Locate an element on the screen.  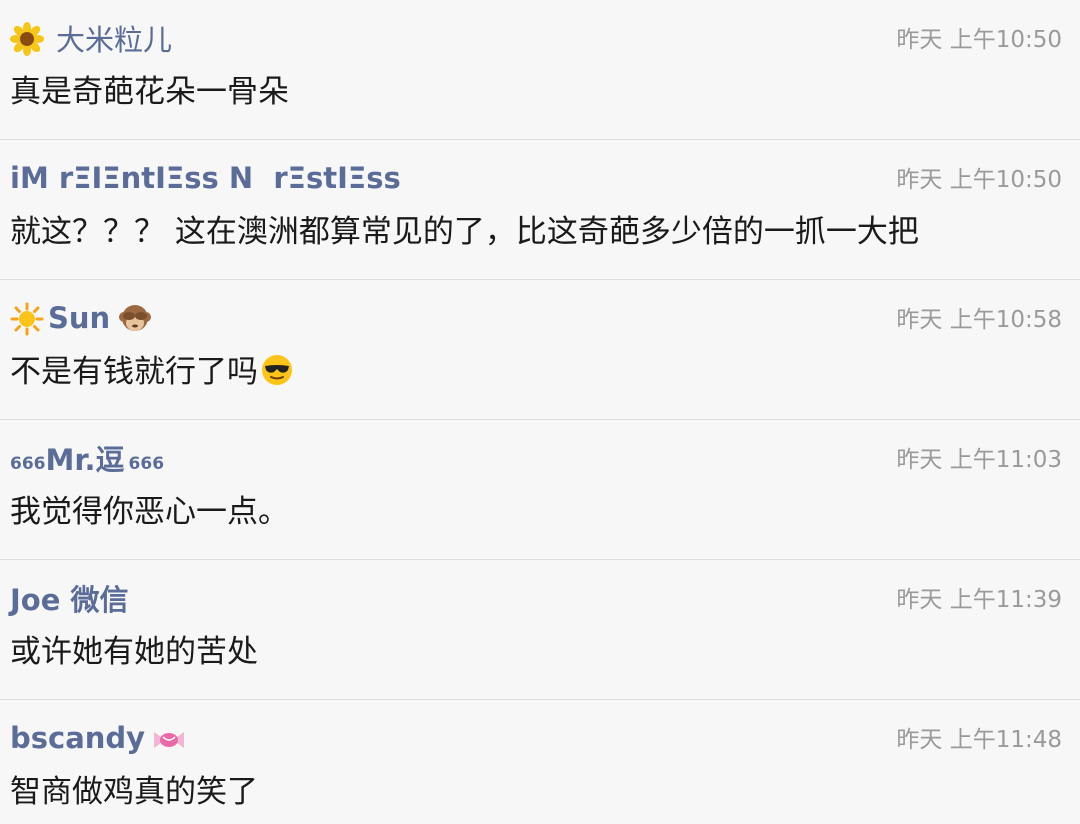
comment-timestamp: 昨天 上午11:39 is located at coordinates (979, 600).